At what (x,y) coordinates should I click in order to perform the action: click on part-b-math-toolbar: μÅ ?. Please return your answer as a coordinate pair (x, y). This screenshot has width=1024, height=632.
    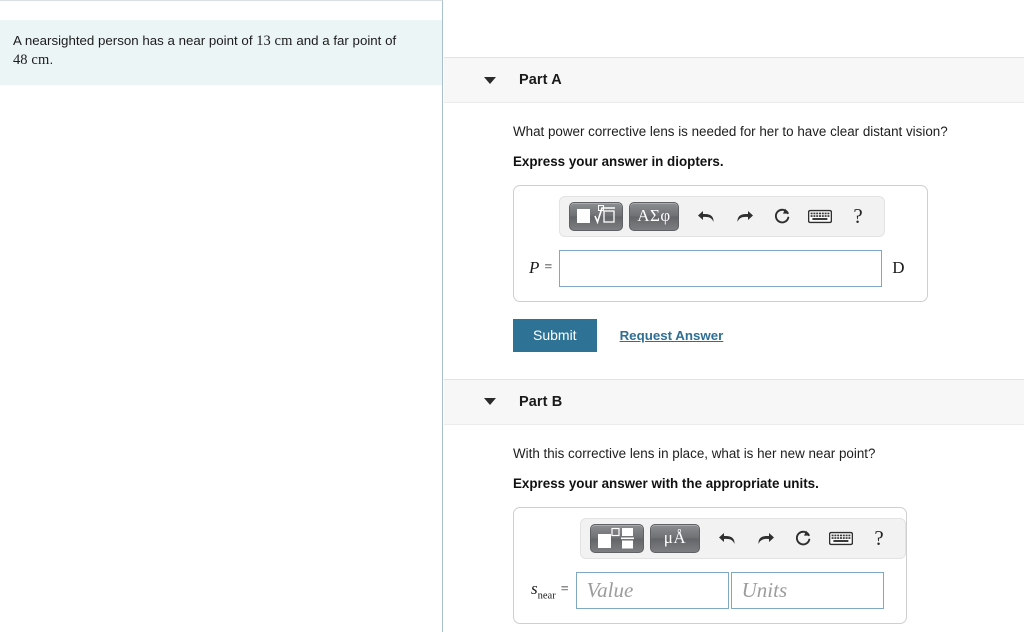
    Looking at the image, I should click on (743, 538).